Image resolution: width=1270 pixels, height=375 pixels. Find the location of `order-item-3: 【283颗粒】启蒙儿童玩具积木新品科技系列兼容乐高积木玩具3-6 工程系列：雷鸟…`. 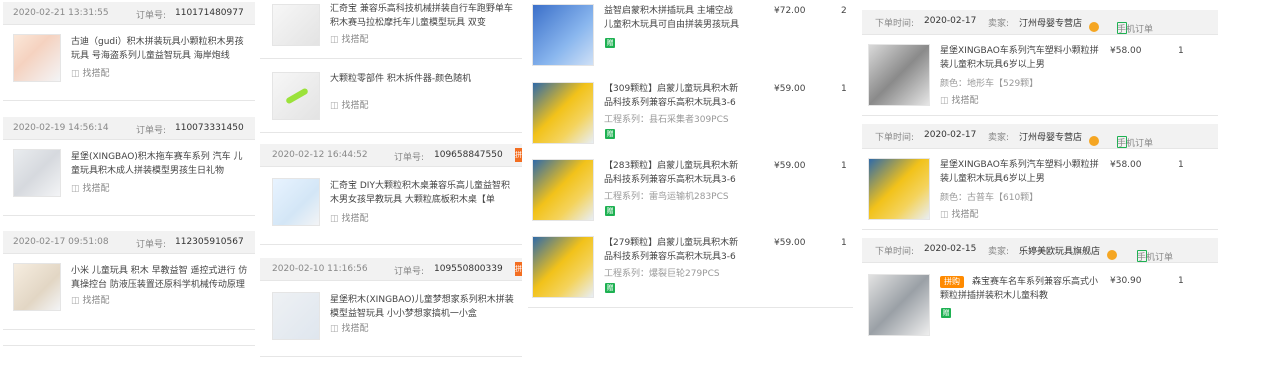

order-item-3: 【283颗粒】启蒙儿童玩具积木新品科技系列兼容乐高积木玩具3-6 工程系列：雷鸟… is located at coordinates (690, 192).